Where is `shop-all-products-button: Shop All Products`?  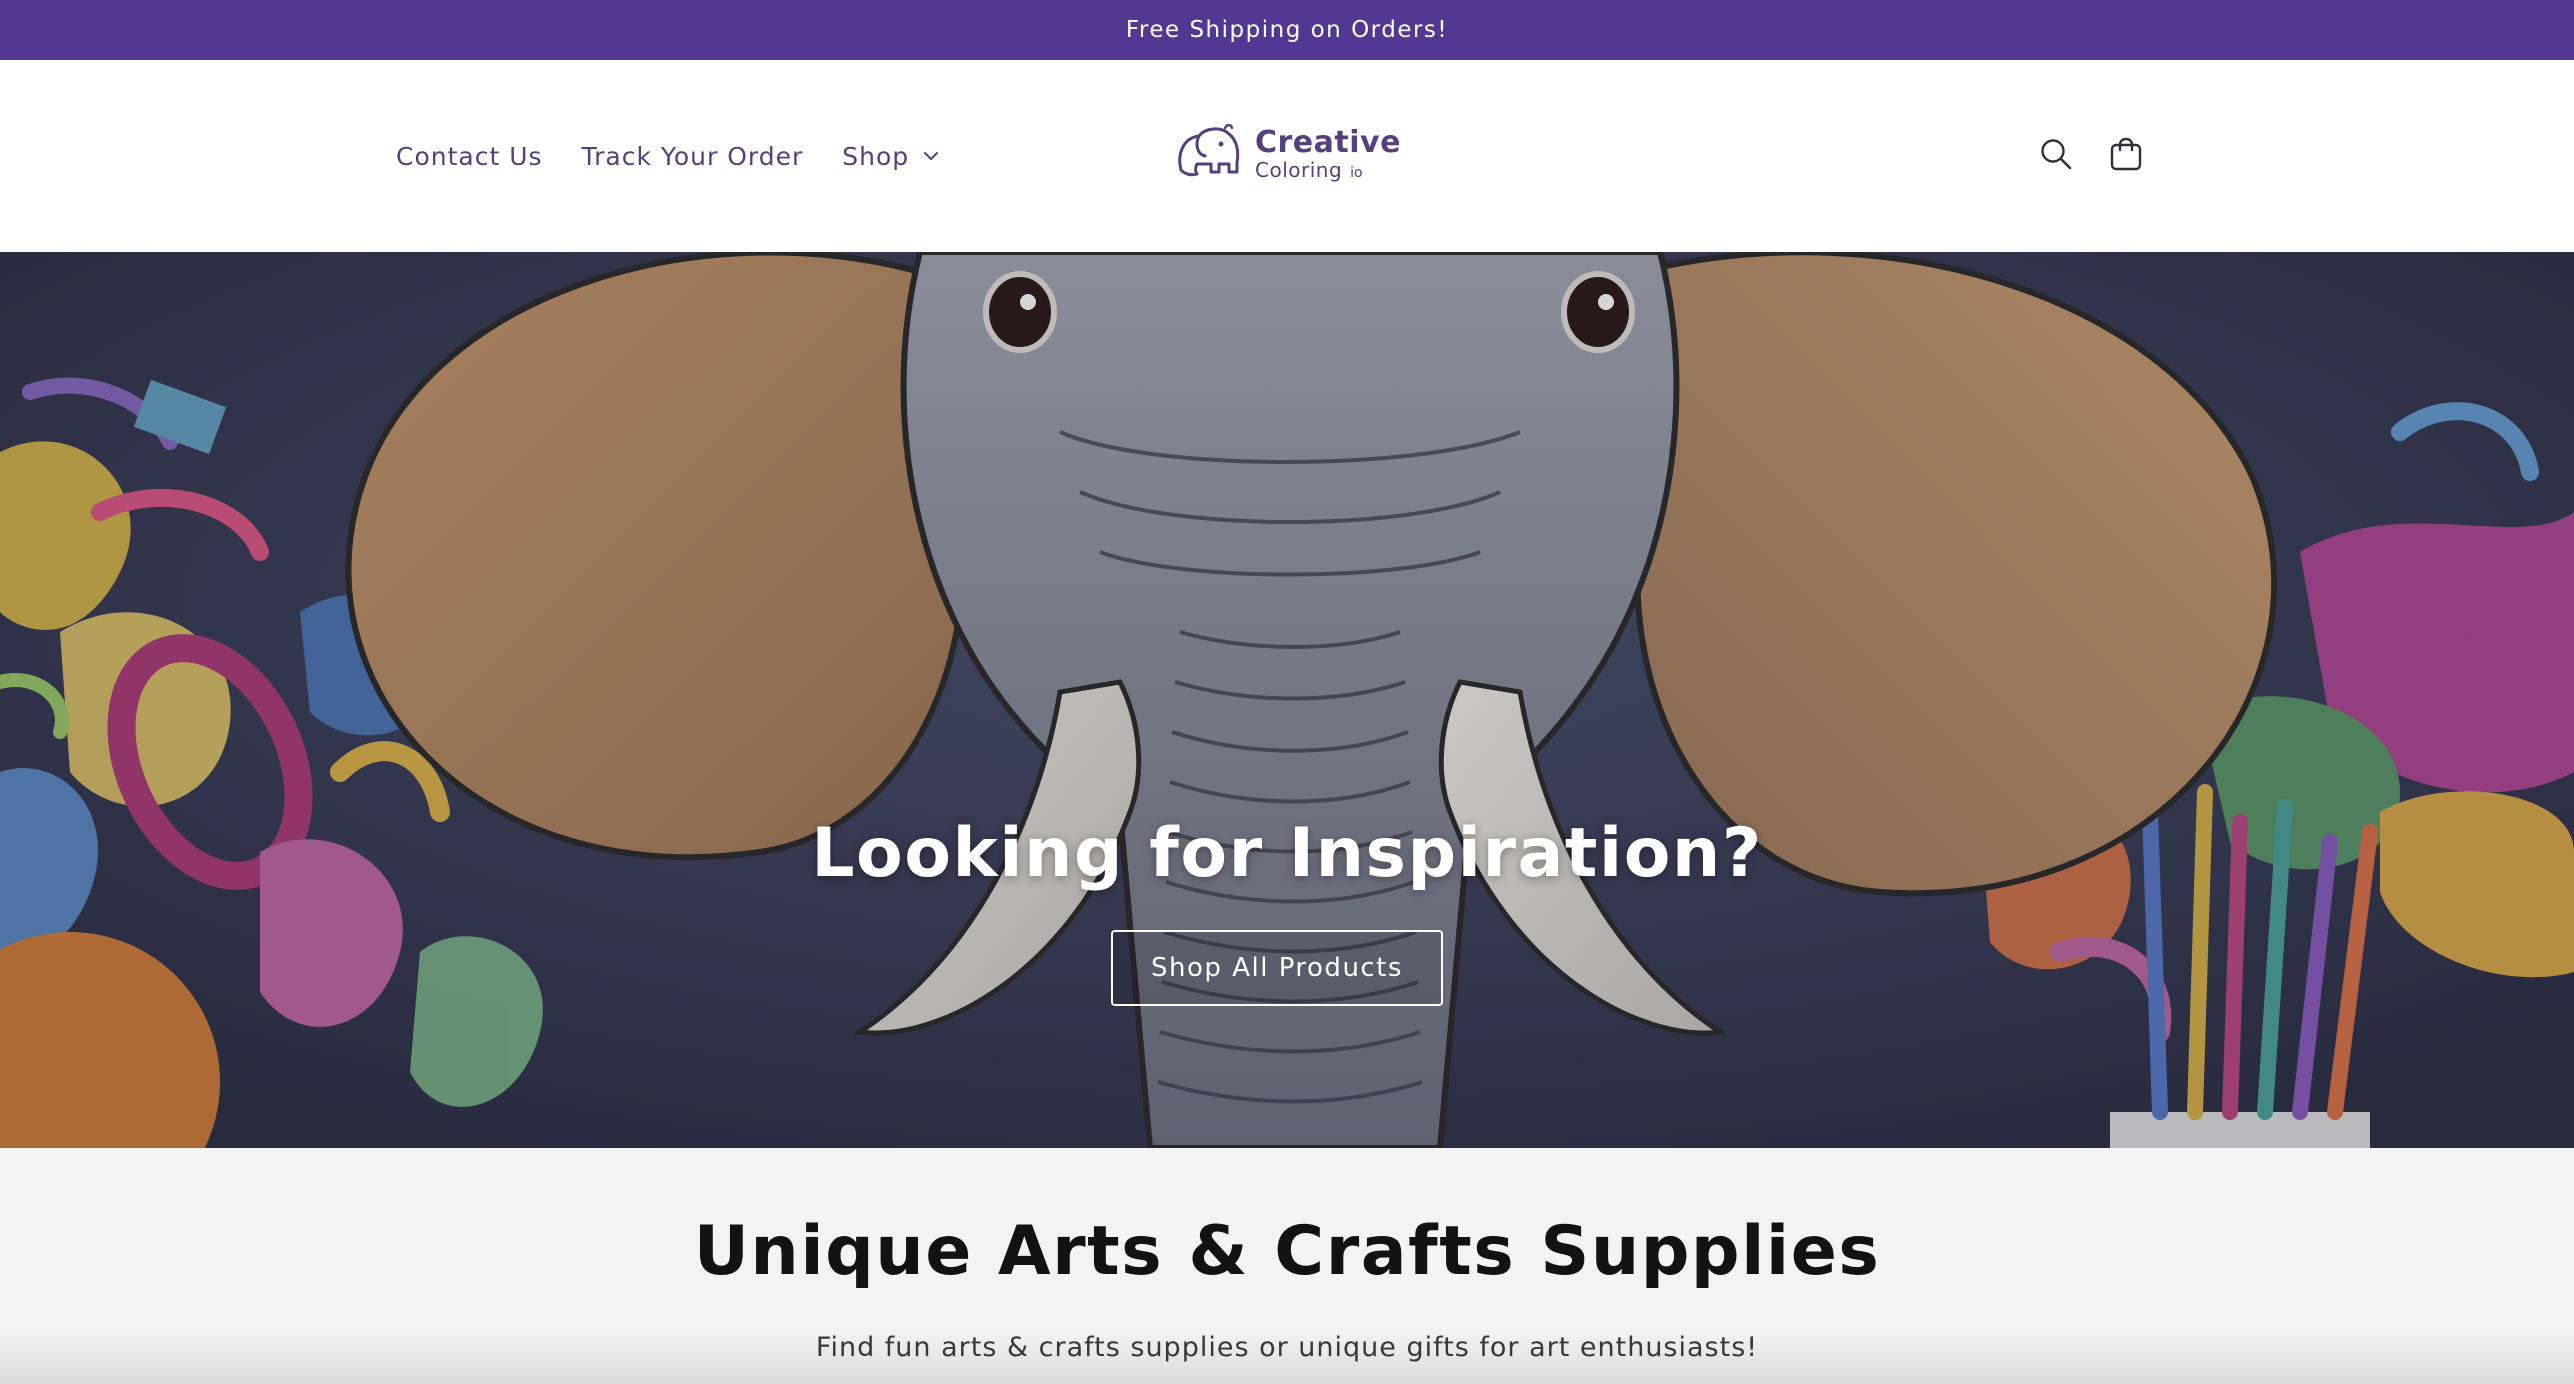 shop-all-products-button: Shop All Products is located at coordinates (1277, 968).